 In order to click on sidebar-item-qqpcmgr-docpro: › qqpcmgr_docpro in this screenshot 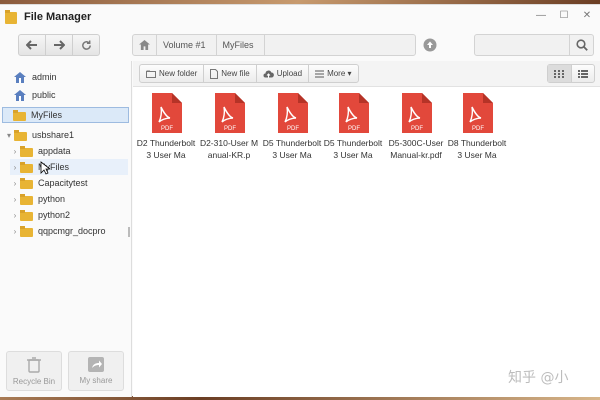, I will do `click(58, 231)`.